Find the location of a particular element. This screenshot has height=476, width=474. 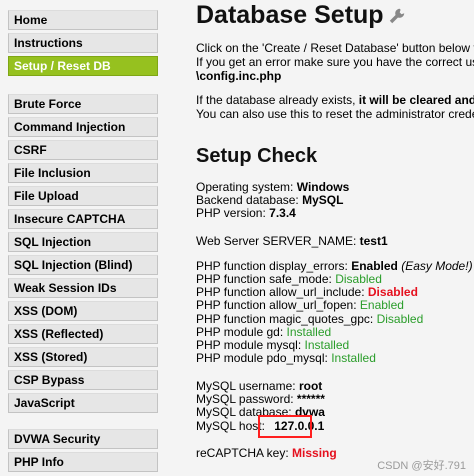

page-title: Database Setup is located at coordinates (301, 15).